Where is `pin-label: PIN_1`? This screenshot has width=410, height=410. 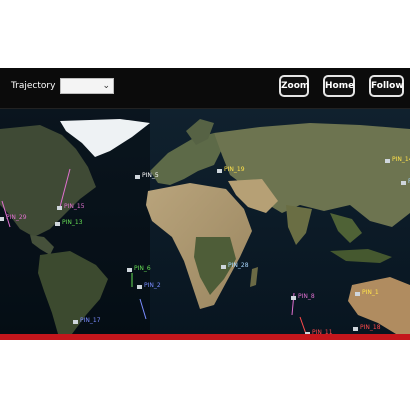
pin-label: PIN_1 is located at coordinates (370, 292).